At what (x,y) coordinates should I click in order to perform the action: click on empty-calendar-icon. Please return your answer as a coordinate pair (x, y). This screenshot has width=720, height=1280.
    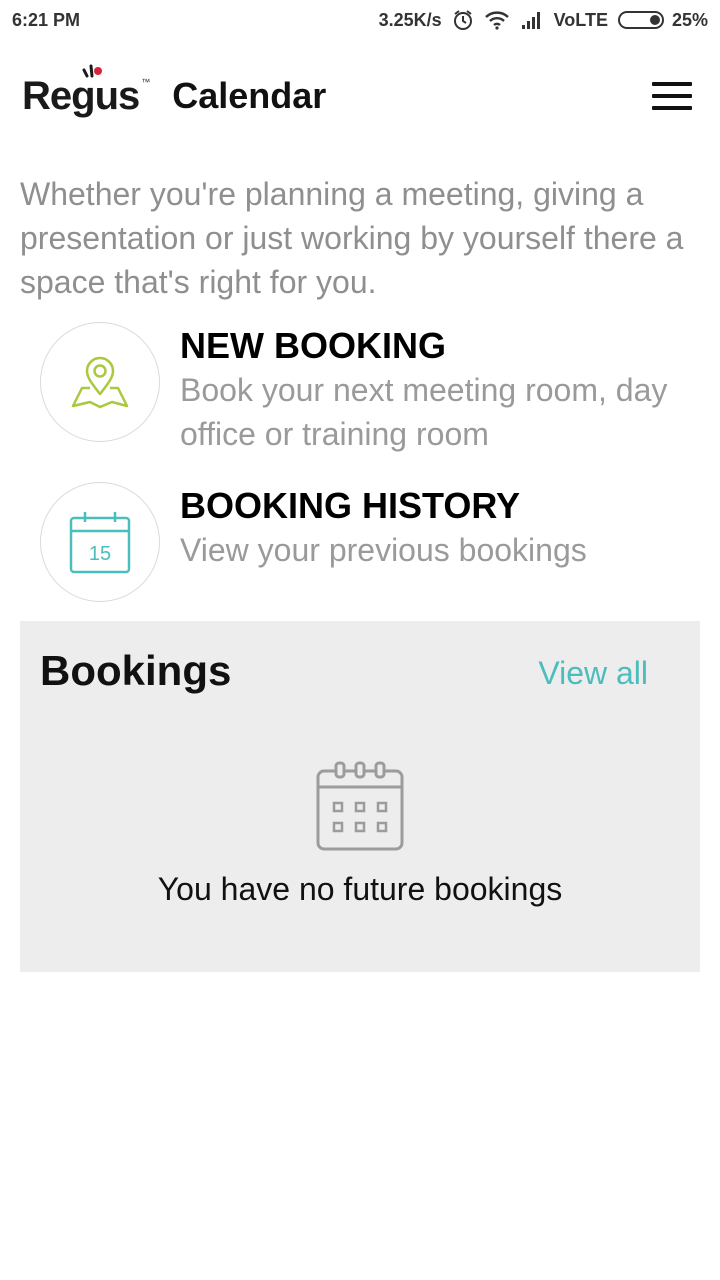
    Looking at the image, I should click on (360, 806).